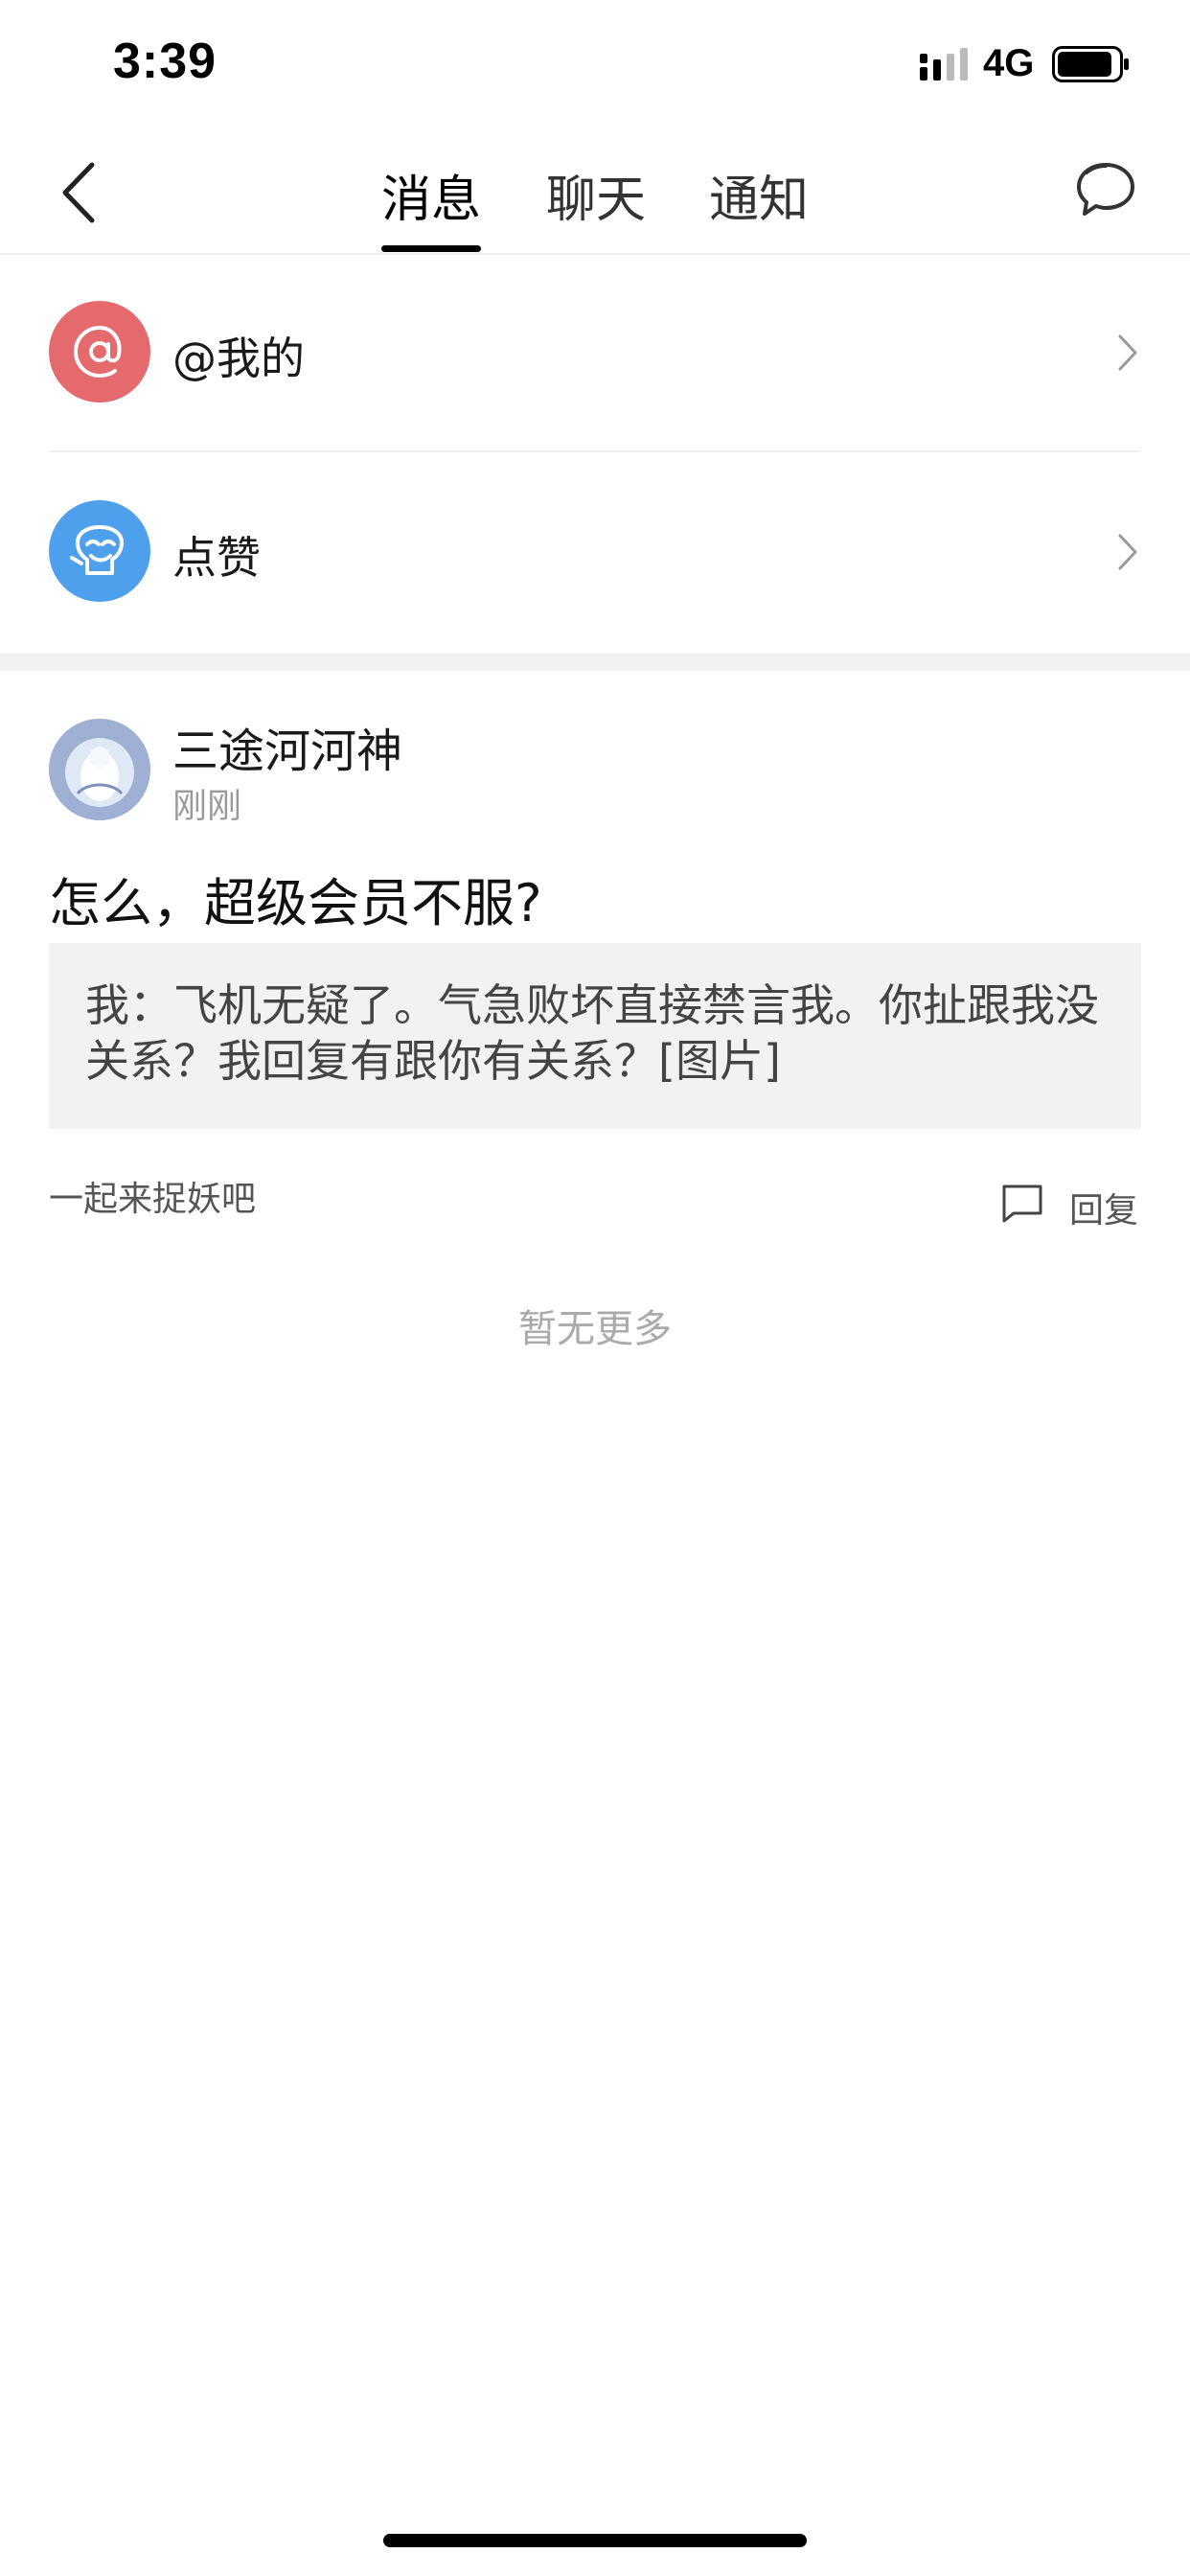 The width and height of the screenshot is (1190, 2576). What do you see at coordinates (595, 67) in the screenshot?
I see `status-bar: 3:39 4G` at bounding box center [595, 67].